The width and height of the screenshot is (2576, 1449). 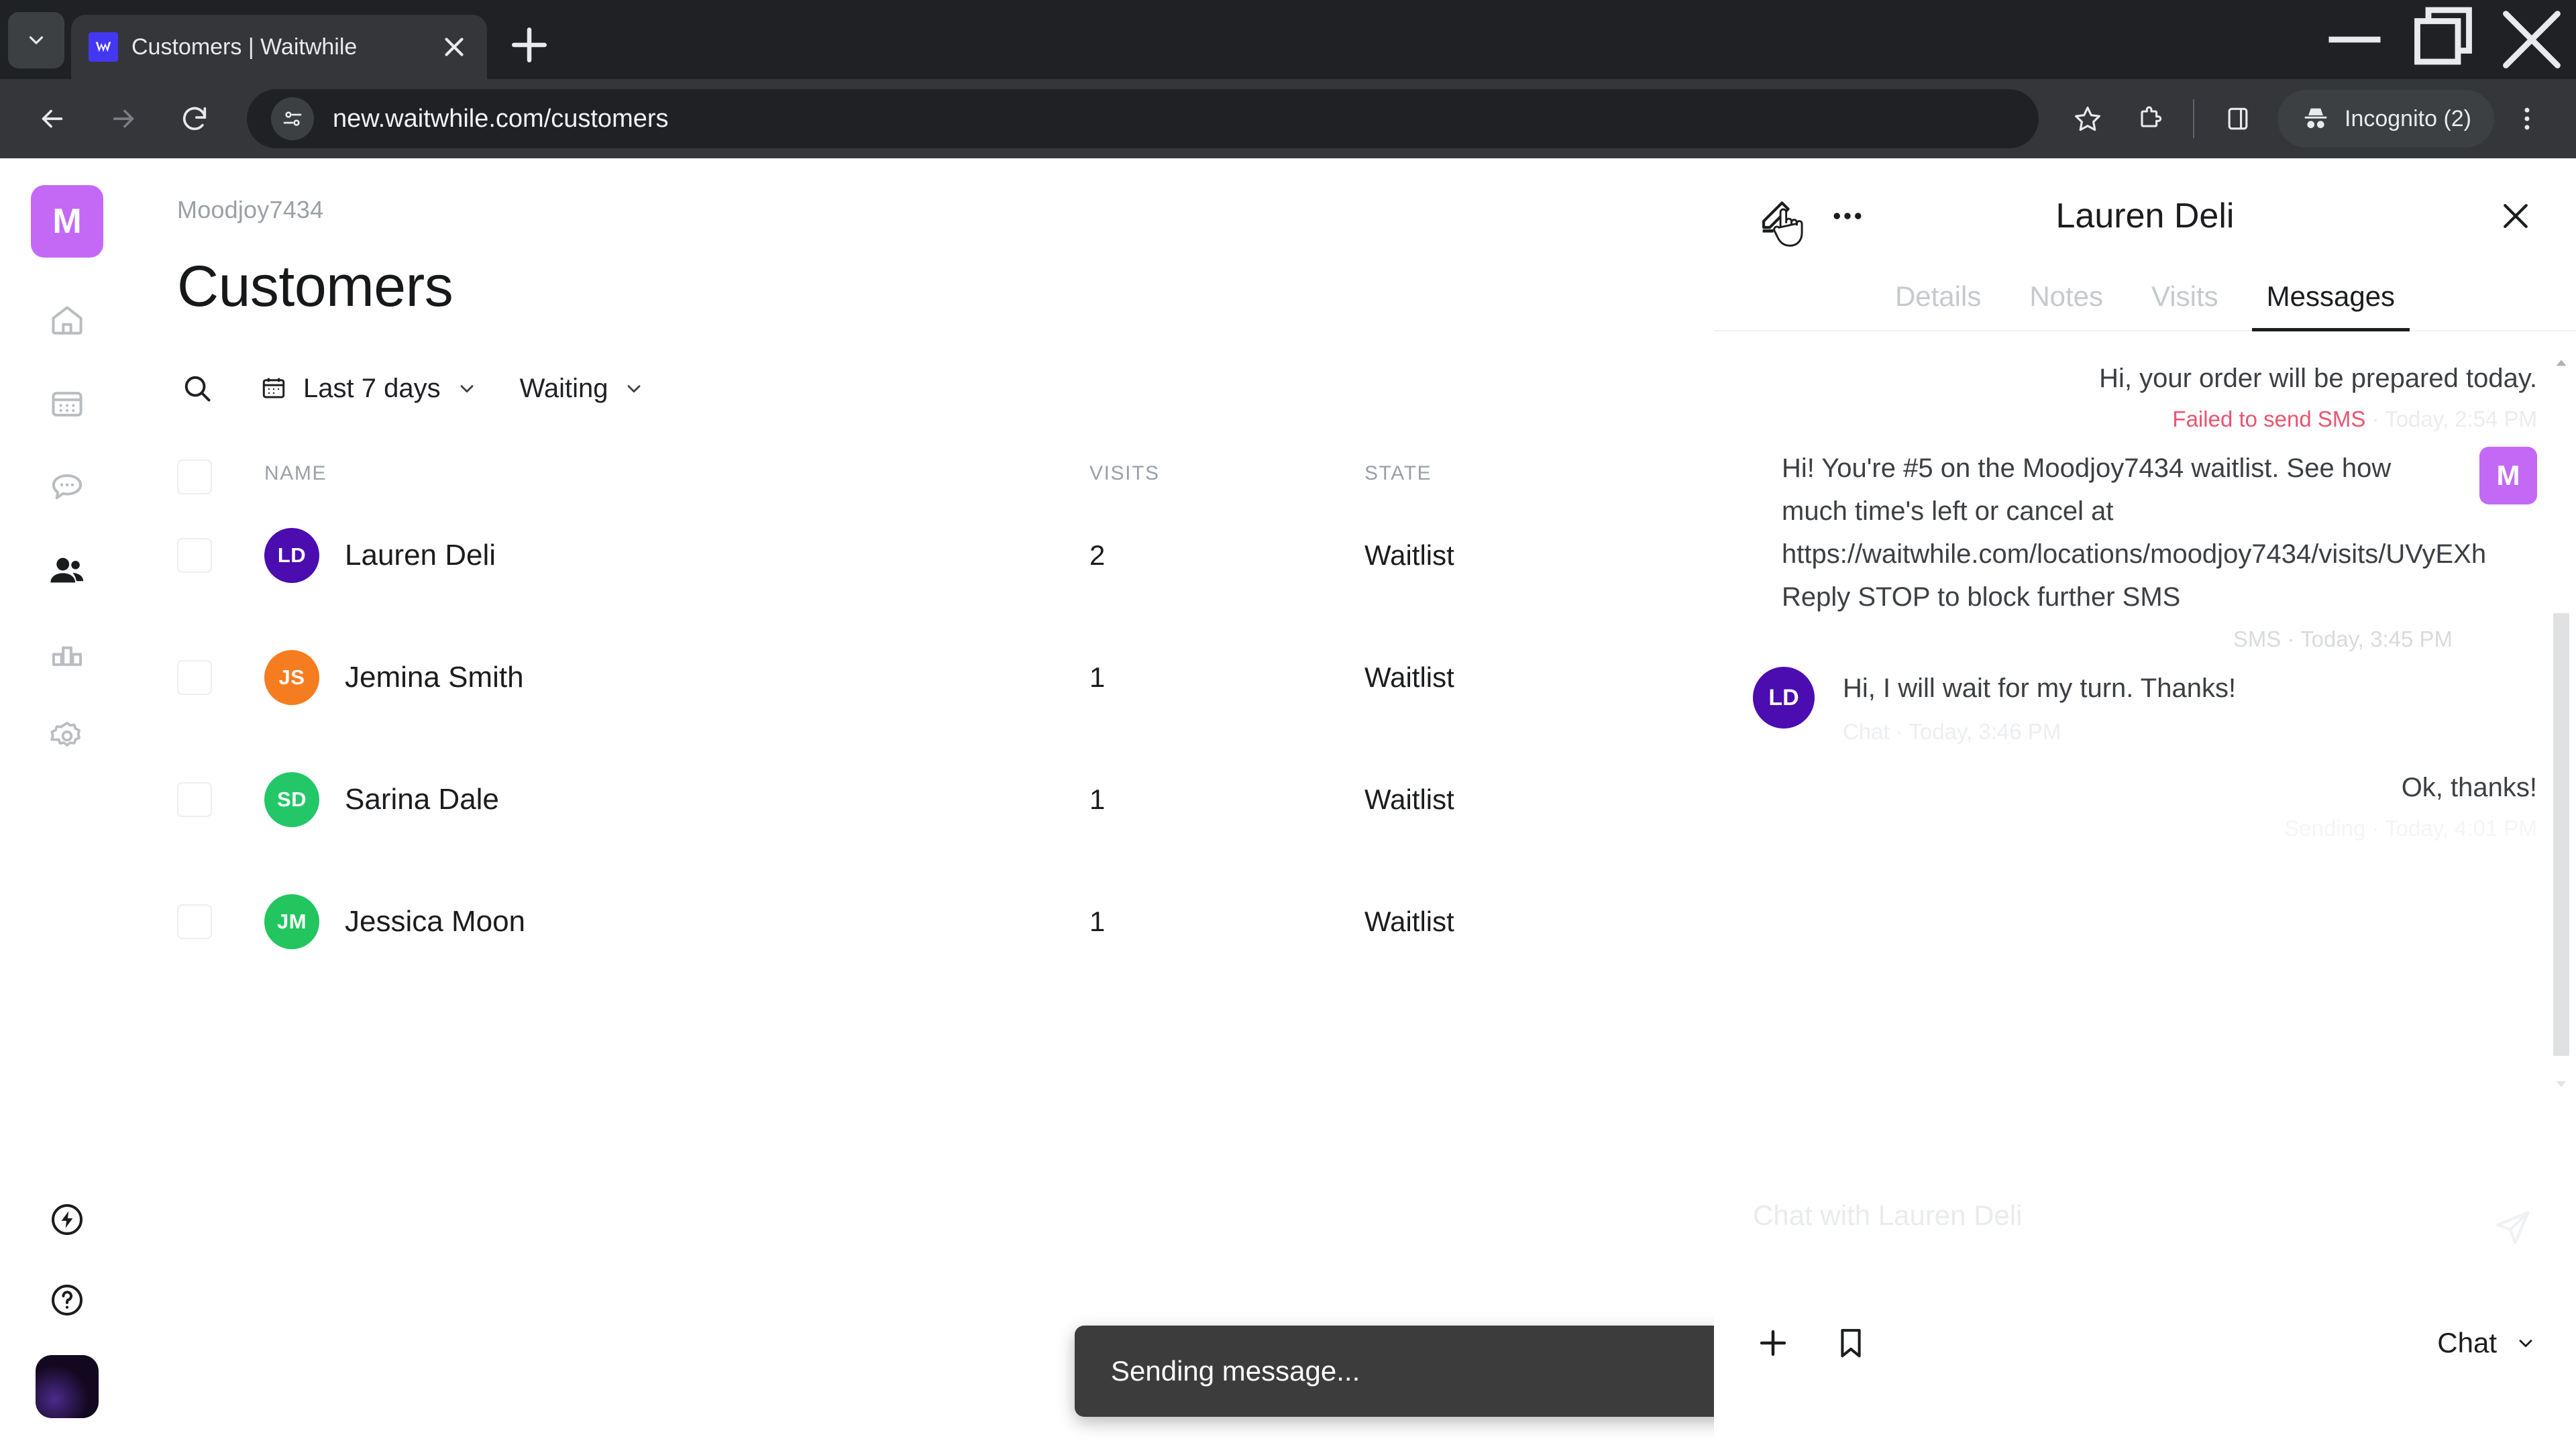 What do you see at coordinates (945, 210) in the screenshot?
I see `breadcrumb: Moodjoy7434` at bounding box center [945, 210].